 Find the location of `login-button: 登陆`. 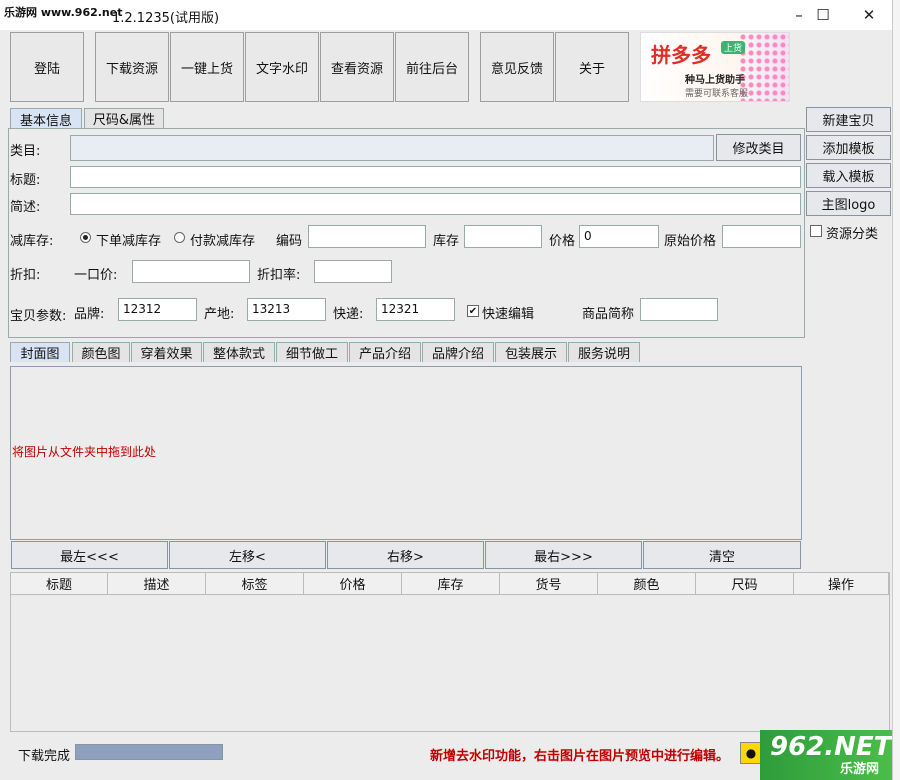

login-button: 登陆 is located at coordinates (47, 67).